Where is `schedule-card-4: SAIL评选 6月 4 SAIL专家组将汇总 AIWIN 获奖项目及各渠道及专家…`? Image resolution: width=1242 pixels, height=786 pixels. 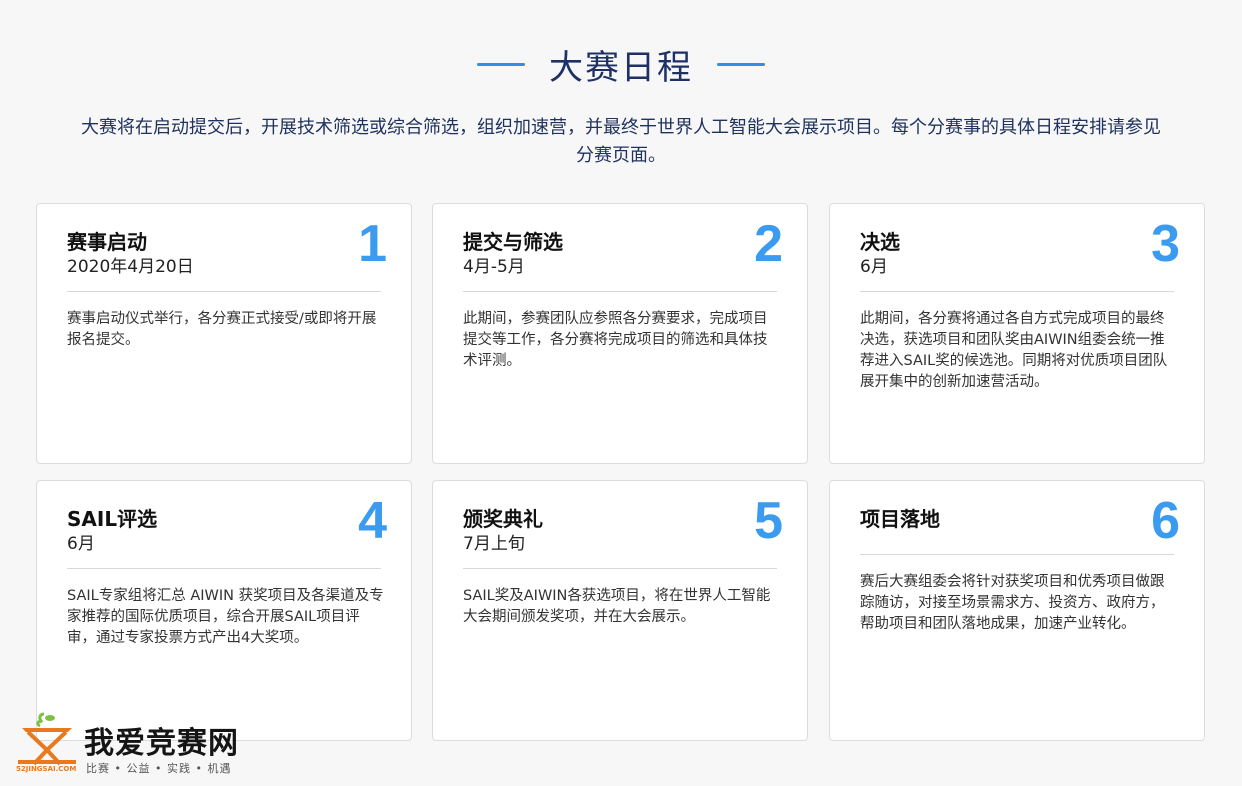 schedule-card-4: SAIL评选 6月 4 SAIL专家组将汇总 AIWIN 获奖项目及各渠道及专家… is located at coordinates (224, 610).